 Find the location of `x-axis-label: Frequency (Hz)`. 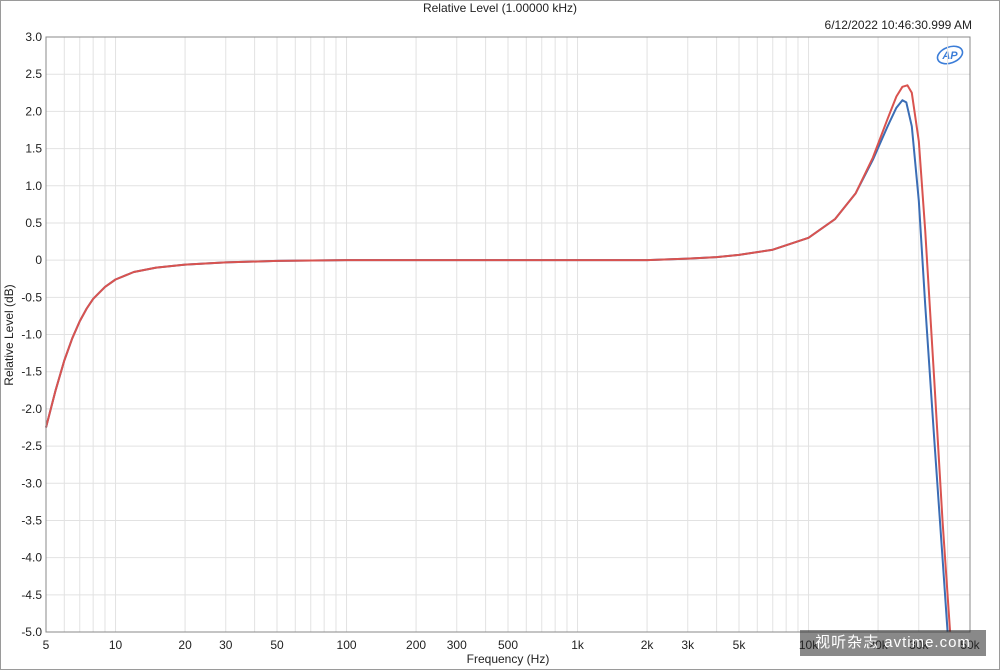

x-axis-label: Frequency (Hz) is located at coordinates (508, 659).